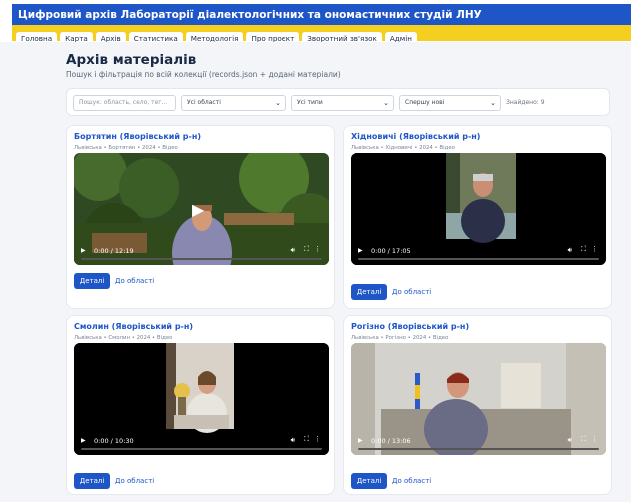 The height and width of the screenshot is (502, 631). I want to click on page-title-block: Архів матеріалів, so click(131, 60).